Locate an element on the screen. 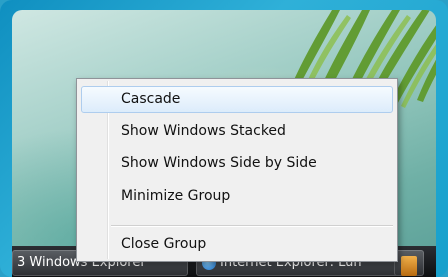 The width and height of the screenshot is (448, 277). menu-item-minimize-group: Minimize Group is located at coordinates (237, 196).